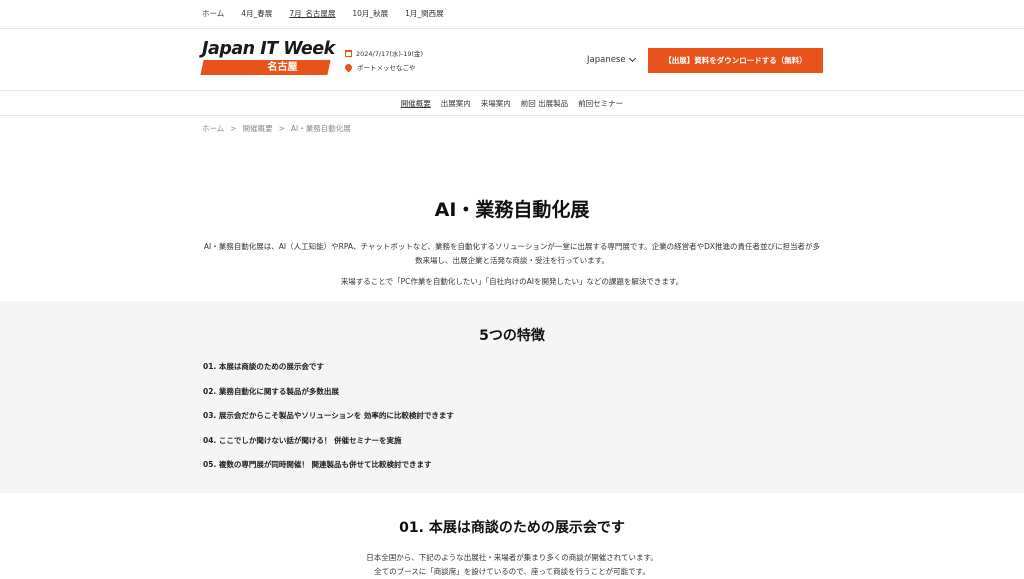 Image resolution: width=1024 pixels, height=579 pixels. Describe the element at coordinates (282, 67) in the screenshot. I see `logo-sub-text: 名古屋` at that location.